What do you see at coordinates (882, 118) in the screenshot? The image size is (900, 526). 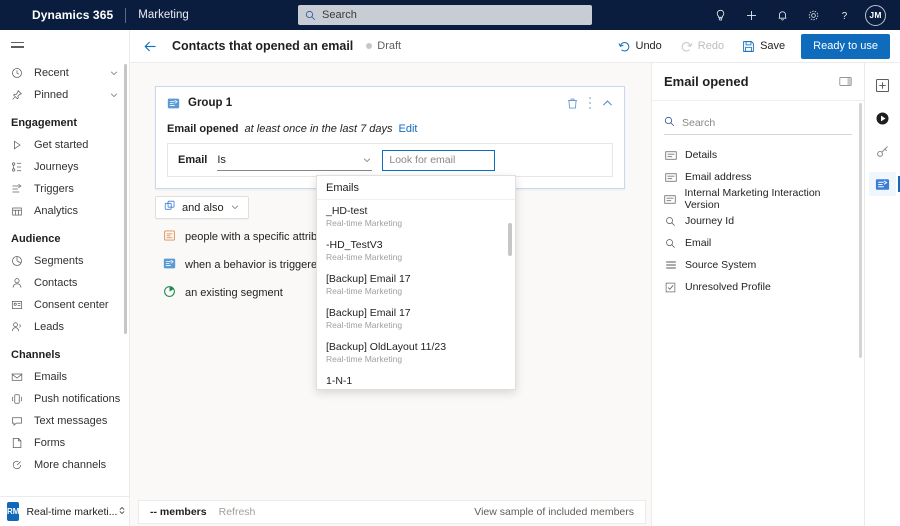 I see `play-filled-icon` at bounding box center [882, 118].